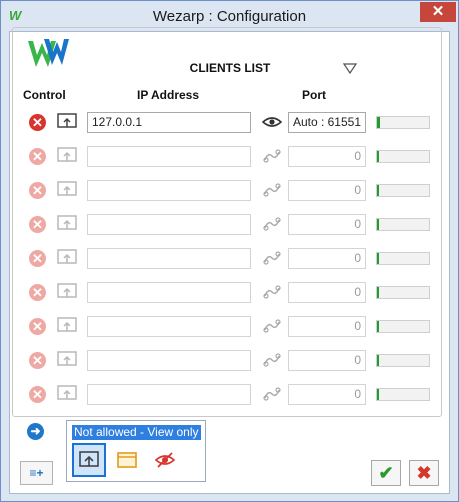 This screenshot has width=459, height=502. What do you see at coordinates (314, 95) in the screenshot?
I see `header-port: Port` at bounding box center [314, 95].